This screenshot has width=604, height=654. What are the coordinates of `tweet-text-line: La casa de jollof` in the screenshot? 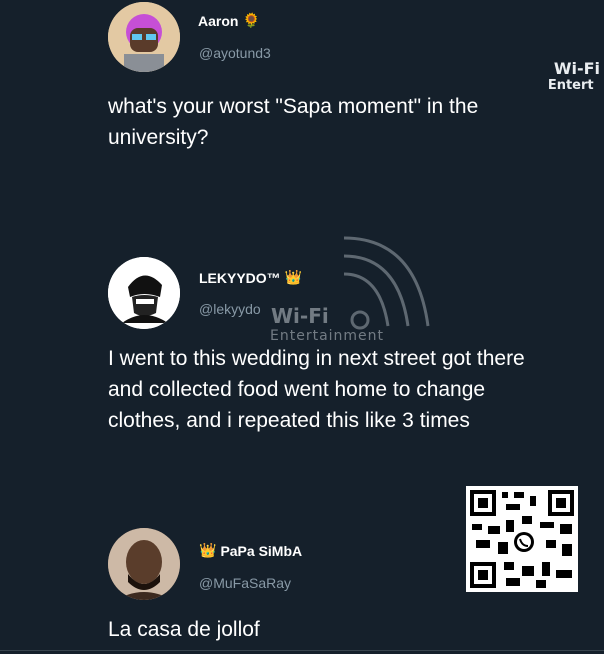 It's located at (184, 629).